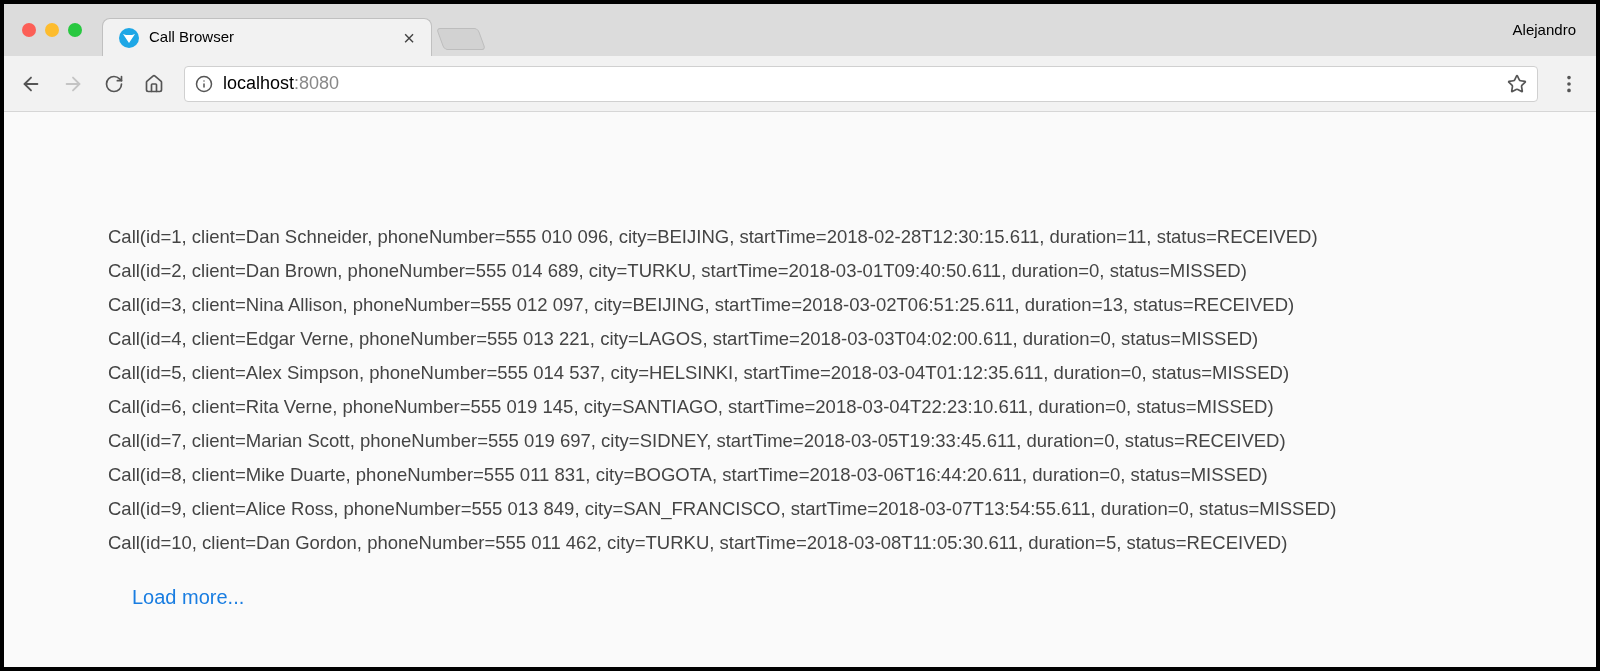 This screenshot has width=1600, height=671. What do you see at coordinates (409, 37) in the screenshot?
I see `tab-close-button: ×` at bounding box center [409, 37].